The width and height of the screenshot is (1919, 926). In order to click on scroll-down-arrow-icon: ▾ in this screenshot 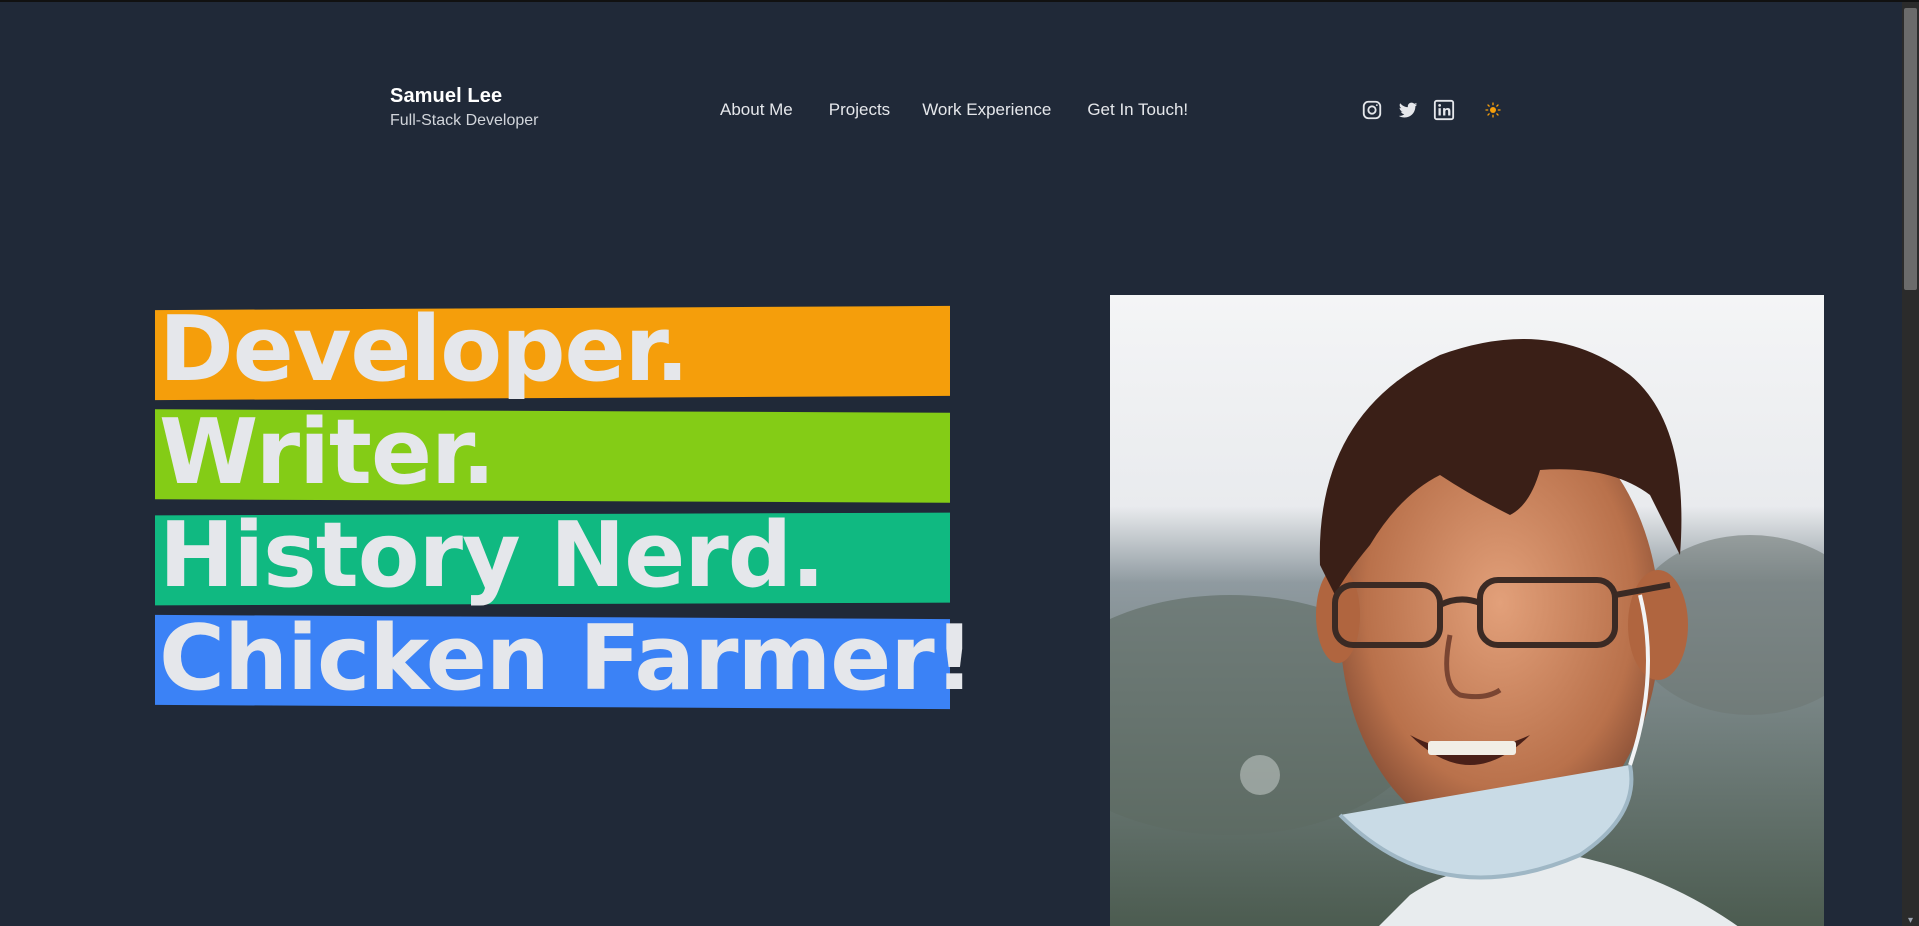, I will do `click(1910, 921)`.